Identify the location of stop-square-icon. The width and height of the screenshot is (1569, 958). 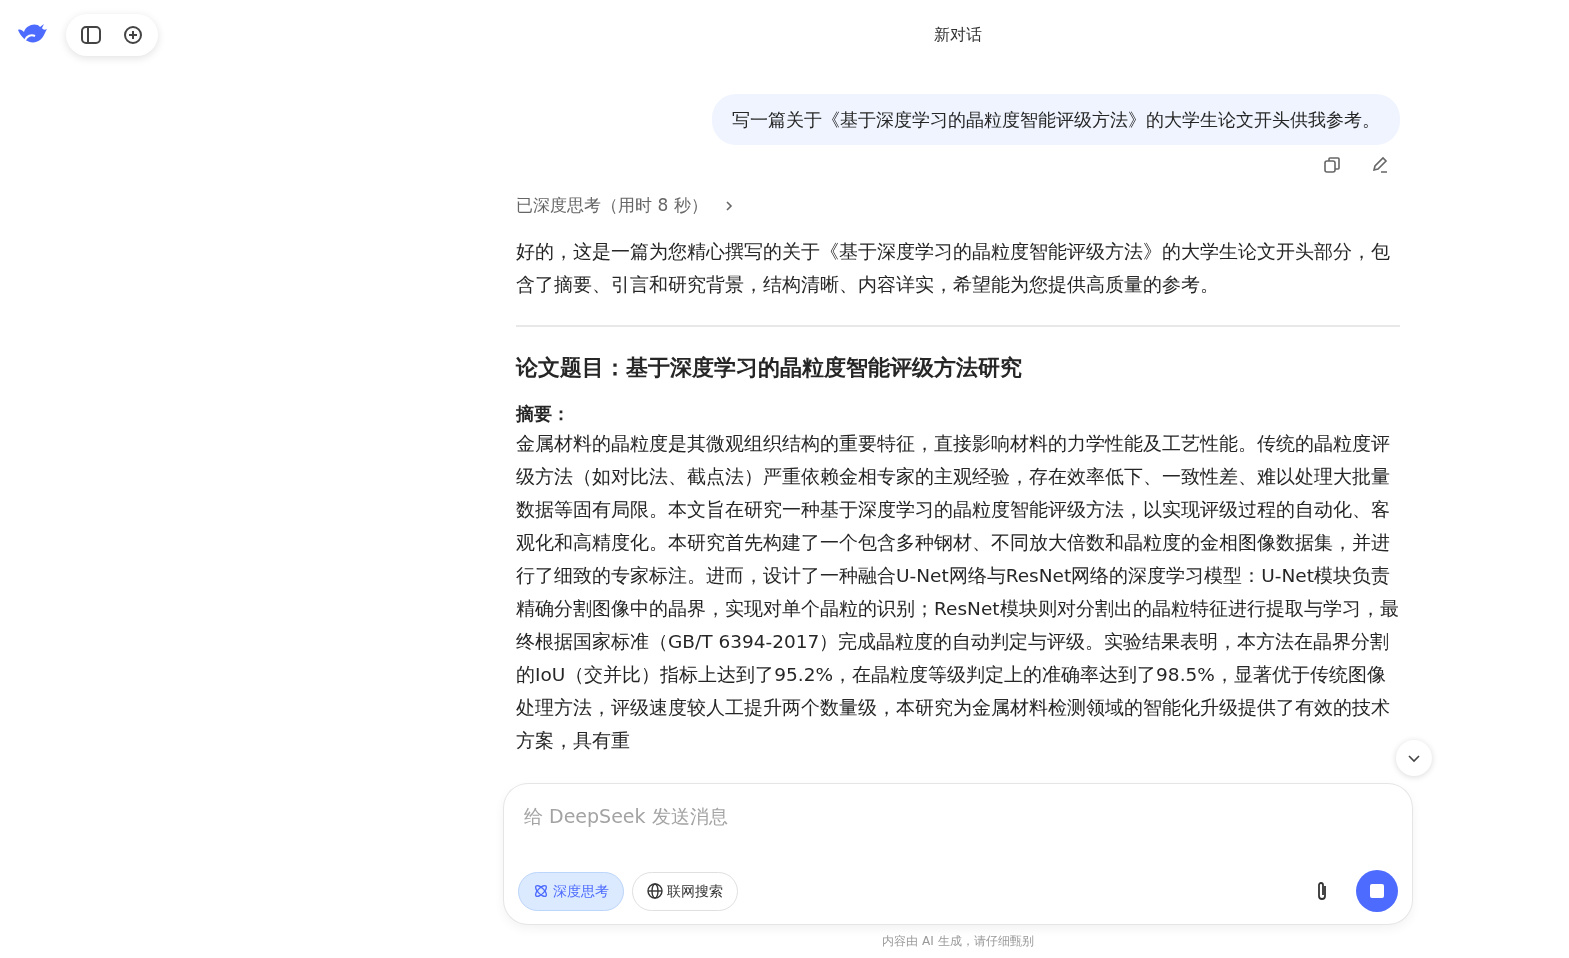
(1377, 891).